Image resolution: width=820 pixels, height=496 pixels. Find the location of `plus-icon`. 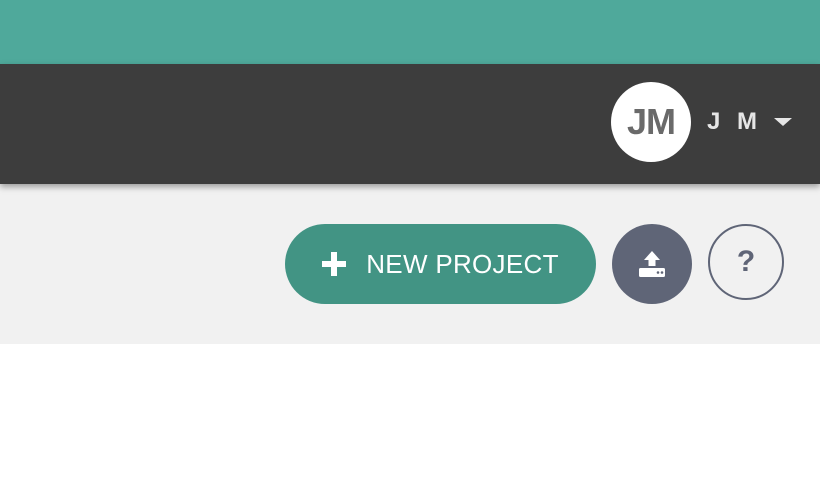

plus-icon is located at coordinates (334, 264).